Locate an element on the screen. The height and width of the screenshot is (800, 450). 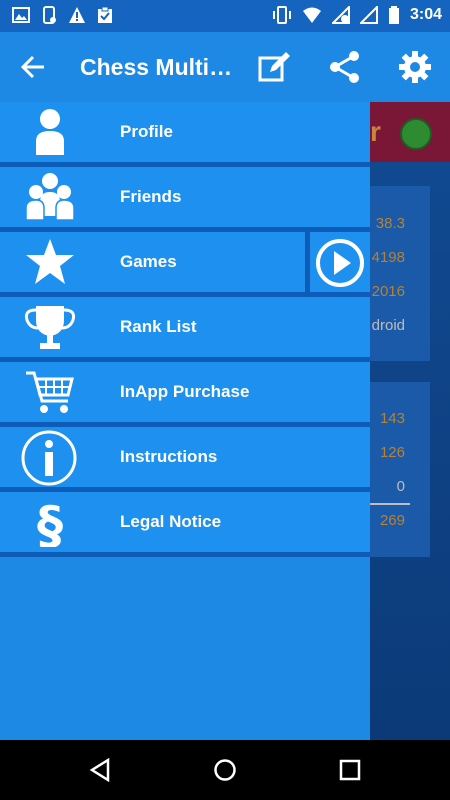
edit-icon is located at coordinates (275, 67).